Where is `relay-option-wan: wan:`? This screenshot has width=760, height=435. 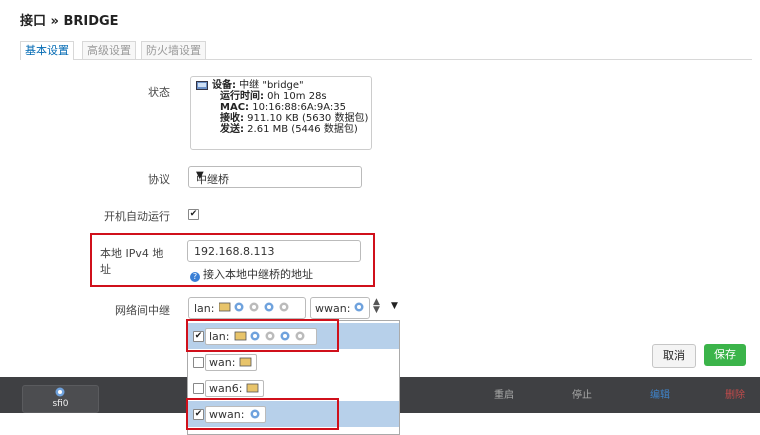 relay-option-wan: wan: is located at coordinates (293, 362).